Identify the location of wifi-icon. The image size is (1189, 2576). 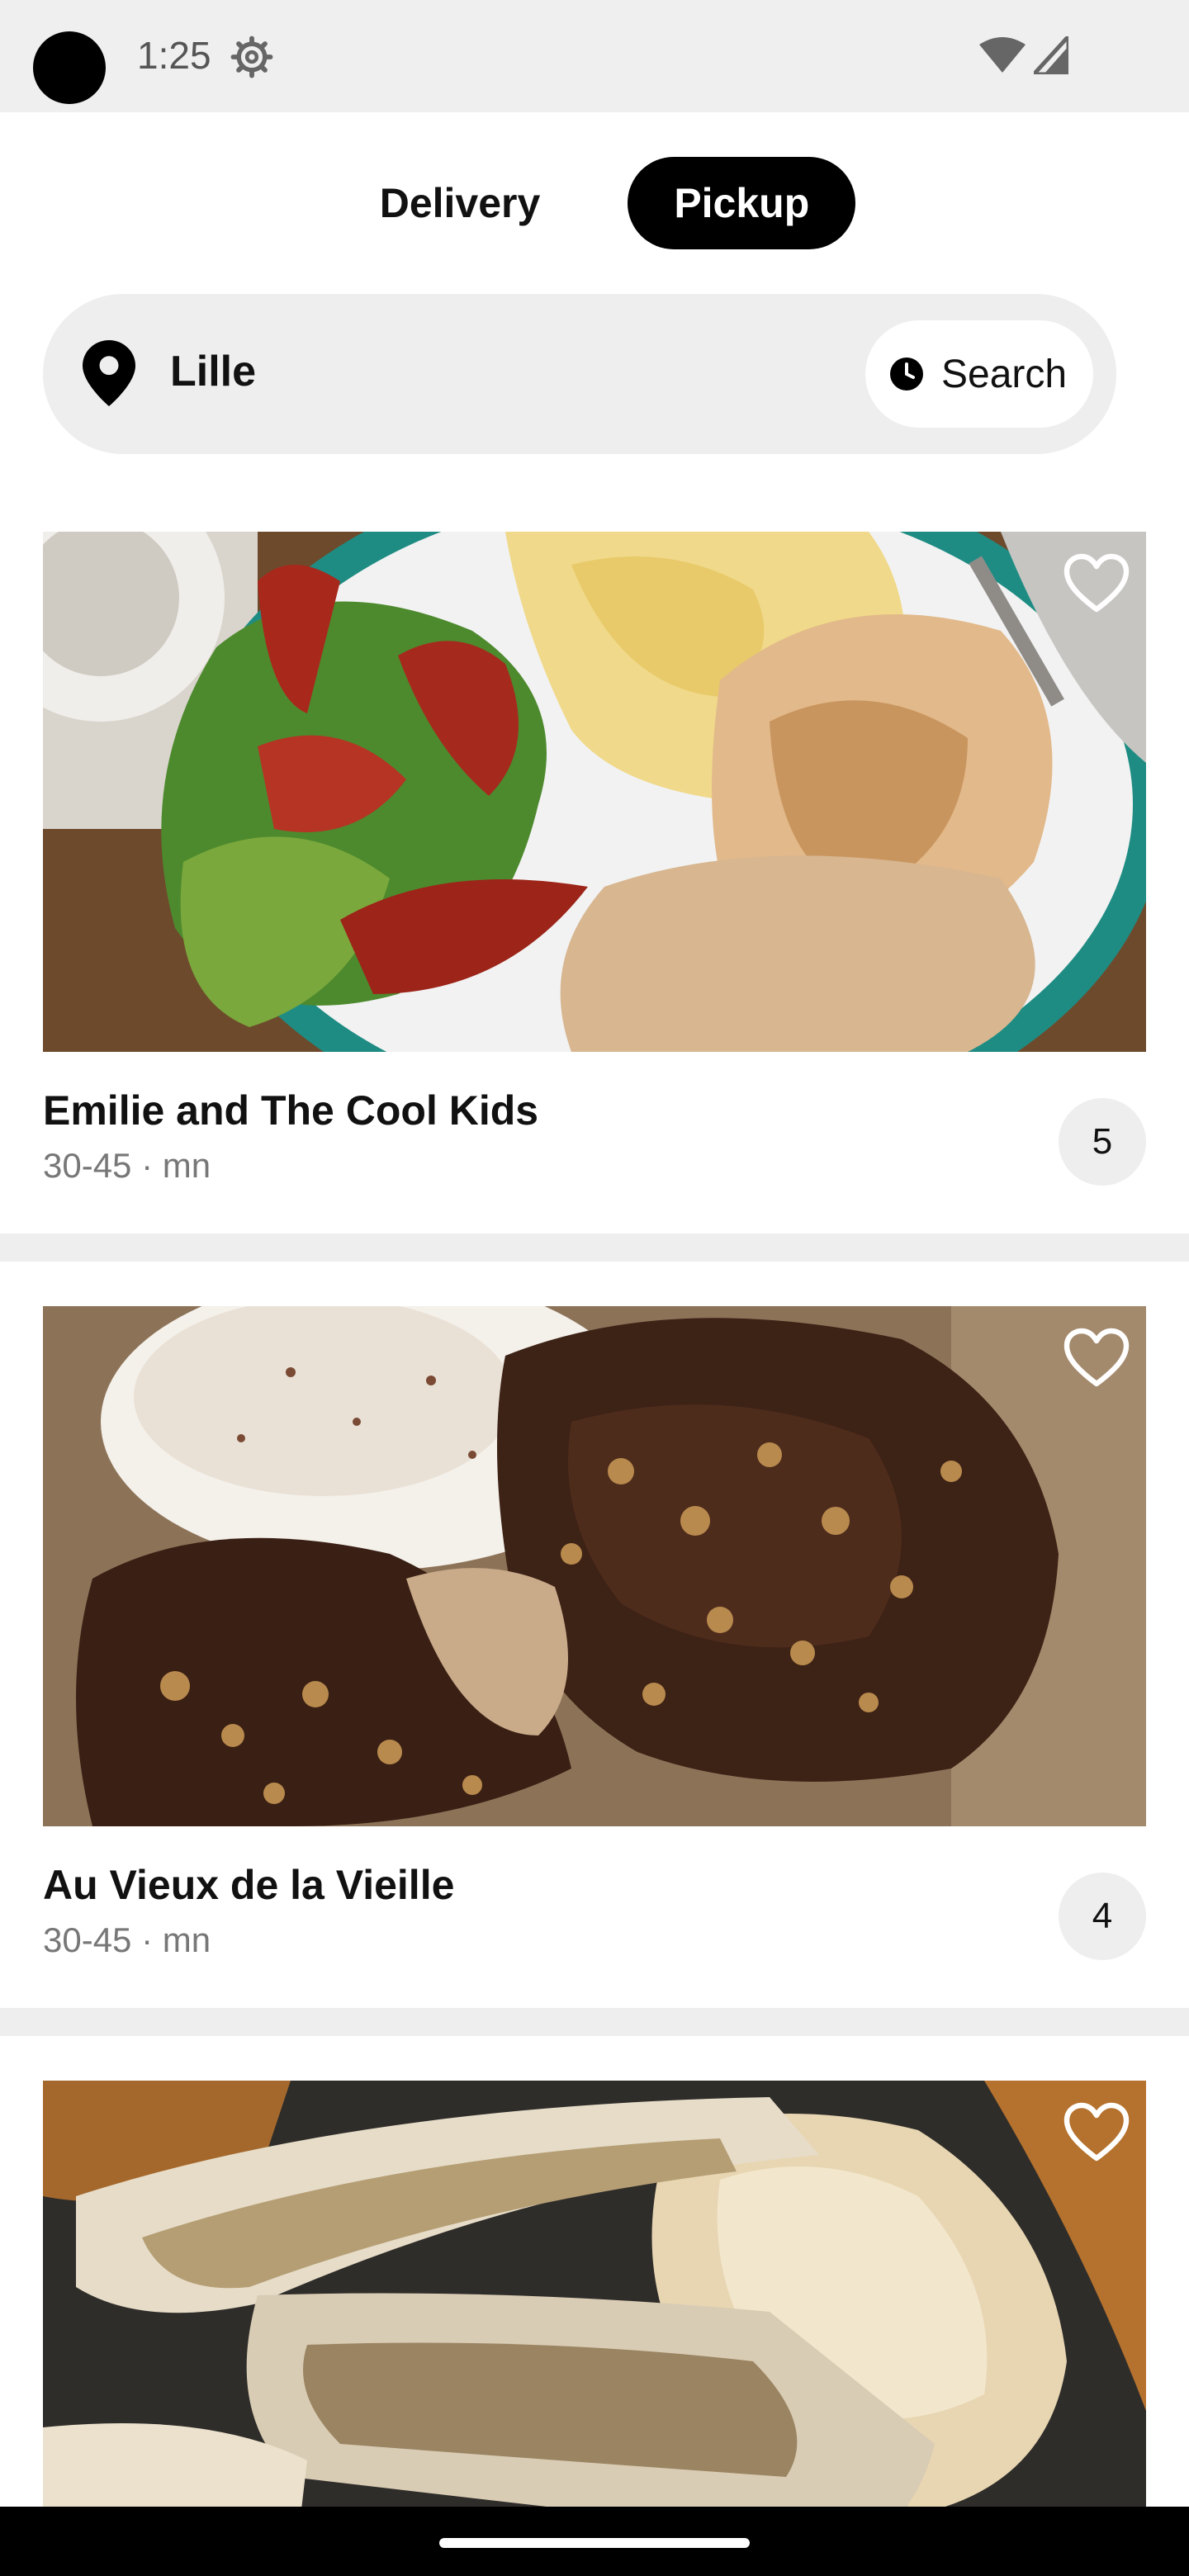
(1002, 55).